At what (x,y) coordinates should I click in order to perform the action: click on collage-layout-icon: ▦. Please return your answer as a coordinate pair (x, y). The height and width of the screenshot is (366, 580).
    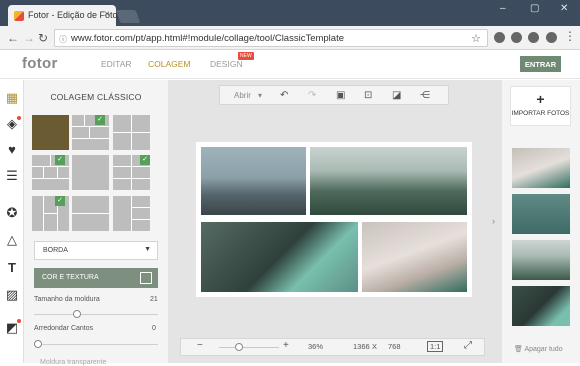
    Looking at the image, I should click on (12, 98).